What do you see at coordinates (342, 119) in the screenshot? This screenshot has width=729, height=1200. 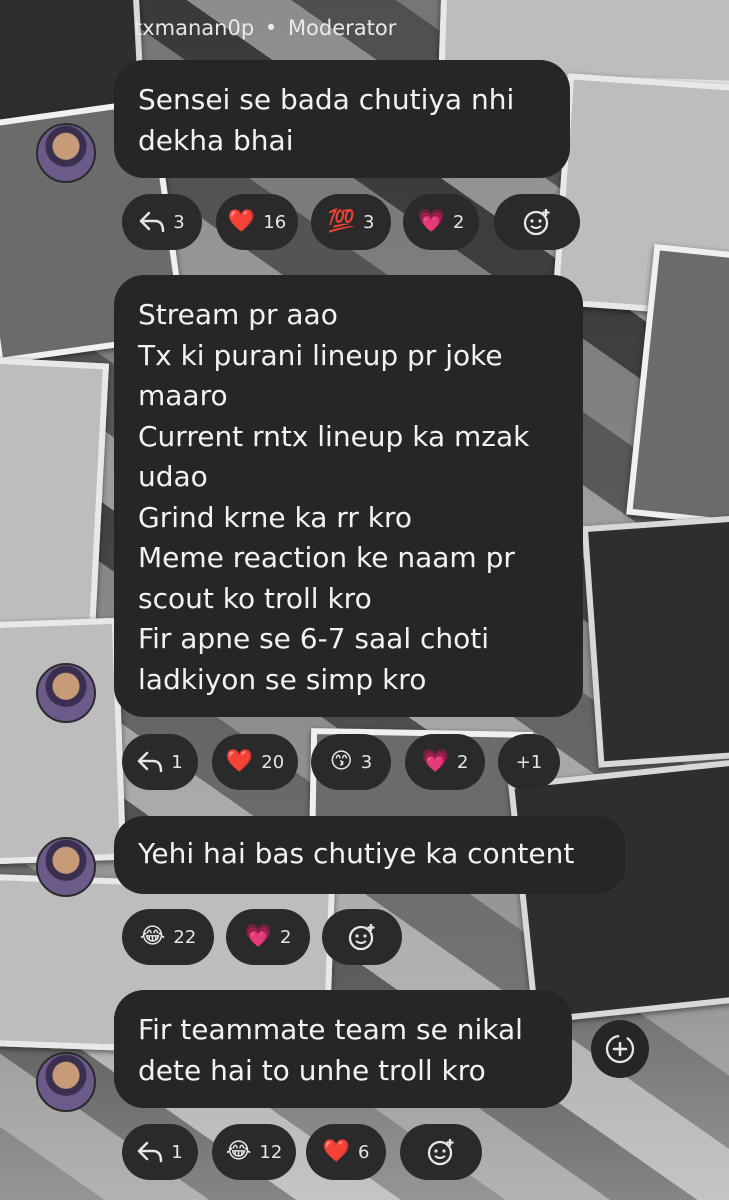 I see `message-bubble: Sensei se bada chutiya nhi dekha bhai` at bounding box center [342, 119].